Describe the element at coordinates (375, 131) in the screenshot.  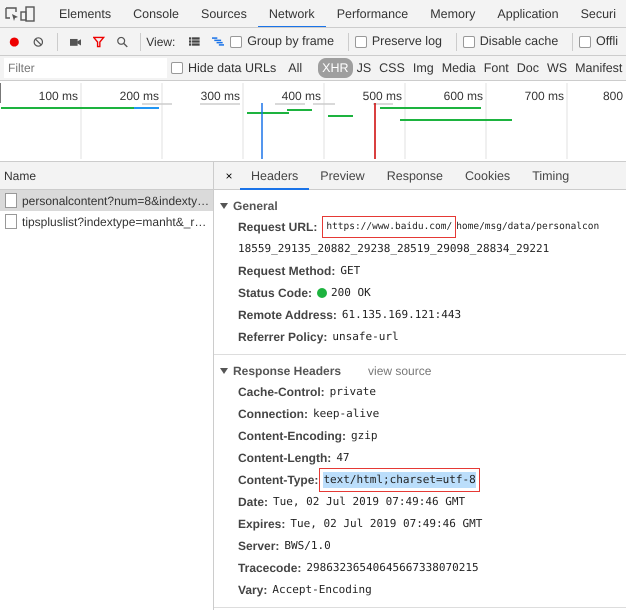
I see `load-marker-line` at that location.